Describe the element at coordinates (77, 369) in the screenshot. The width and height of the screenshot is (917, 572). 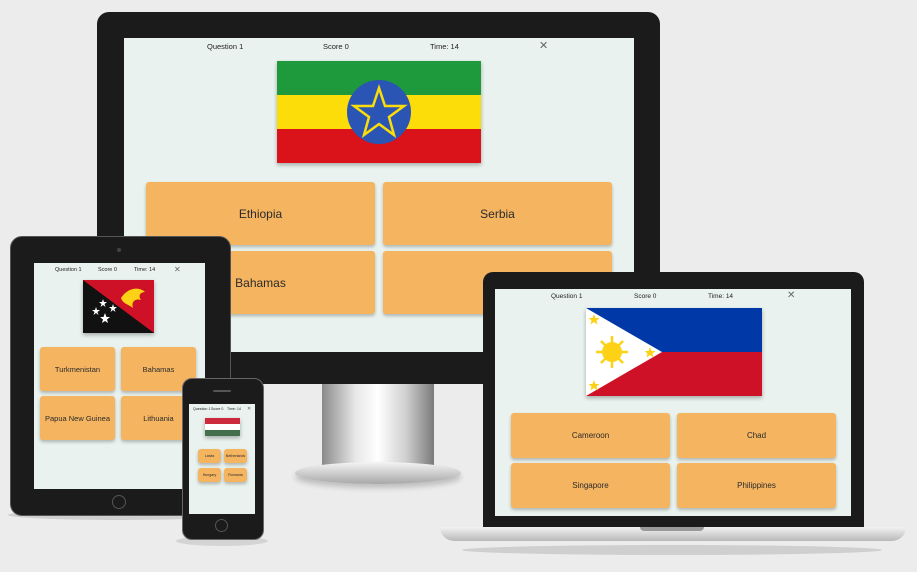
I see `answer-option-1: Turkmenistan` at that location.